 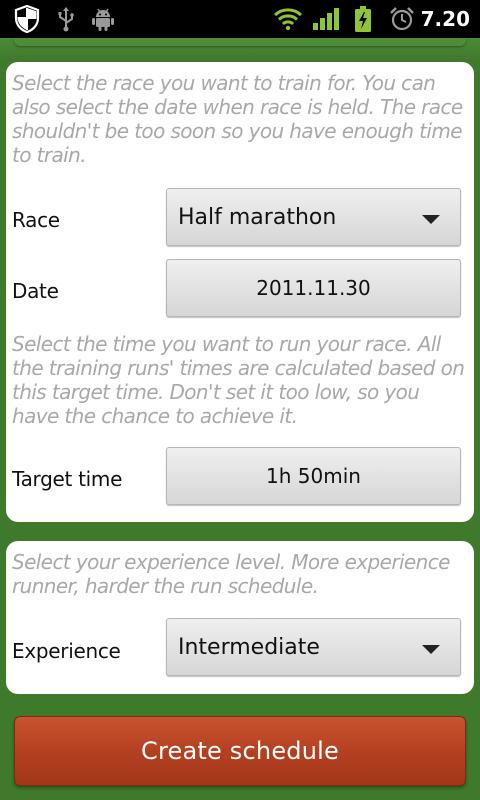 What do you see at coordinates (240, 49) in the screenshot?
I see `top-panel-edge` at bounding box center [240, 49].